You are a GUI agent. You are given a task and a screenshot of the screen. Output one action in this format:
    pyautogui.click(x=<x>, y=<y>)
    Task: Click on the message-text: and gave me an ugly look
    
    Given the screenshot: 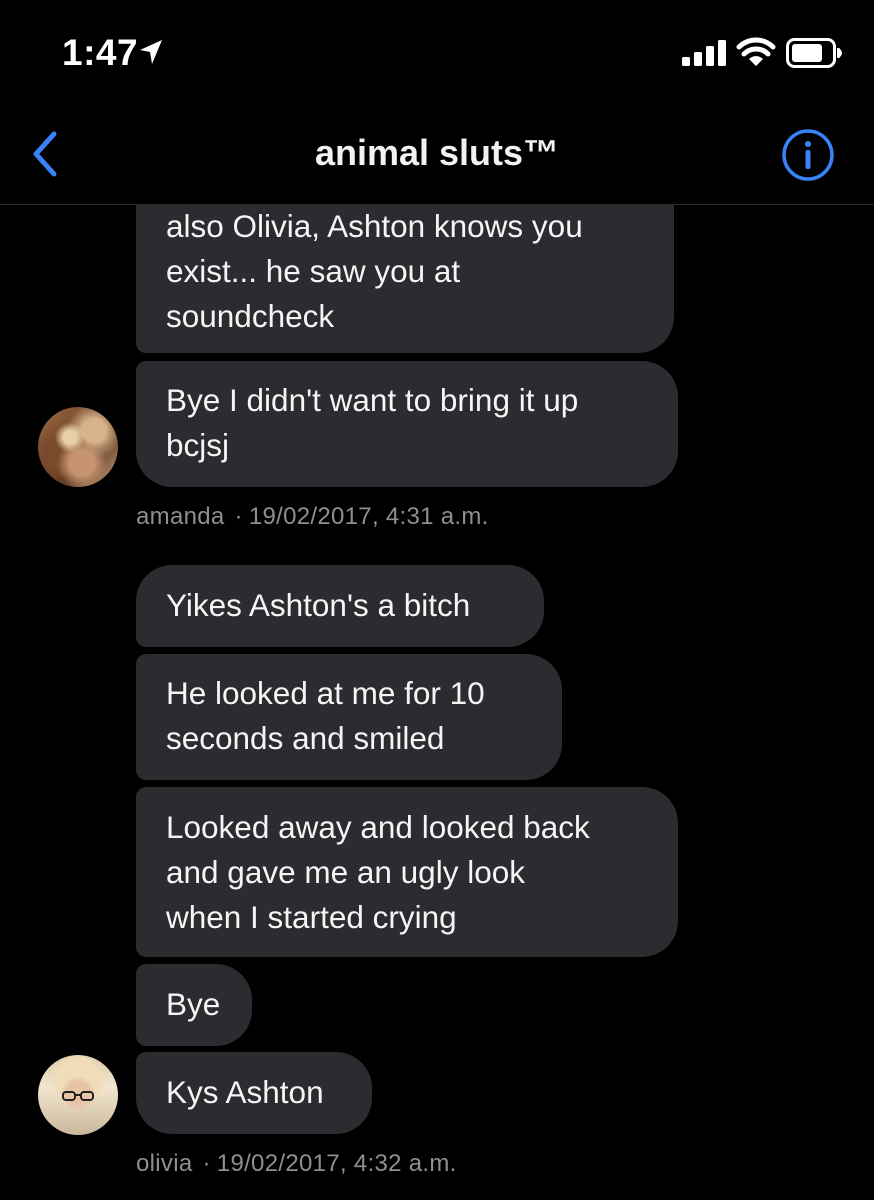 What is the action you would take?
    pyautogui.click(x=345, y=872)
    